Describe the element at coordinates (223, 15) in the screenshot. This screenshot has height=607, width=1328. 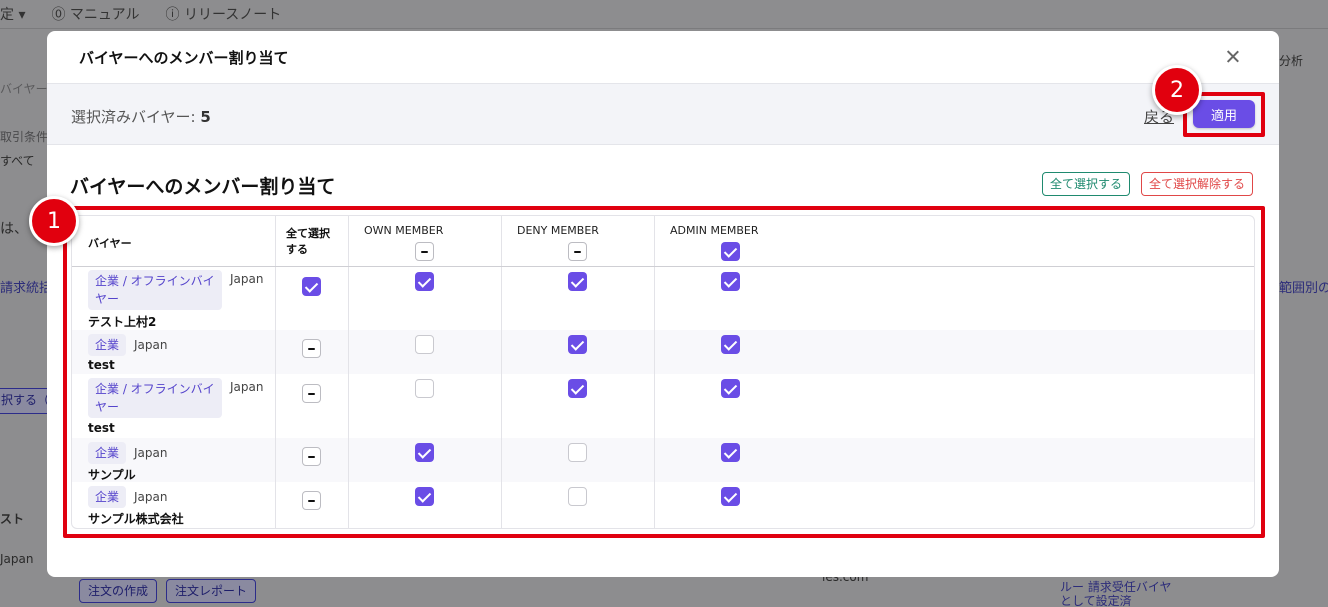
I see `bg-release-notes-link: ⓘ リリースノート` at that location.